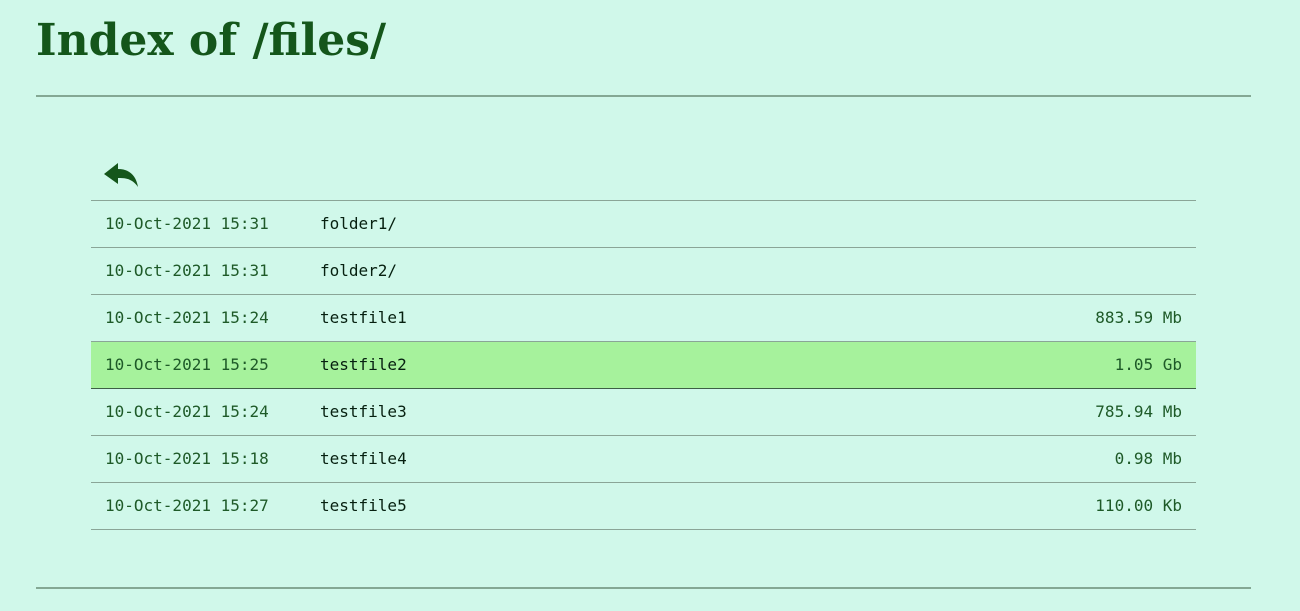 The image size is (1300, 611). I want to click on file-size: 0.98 Mb, so click(1148, 458).